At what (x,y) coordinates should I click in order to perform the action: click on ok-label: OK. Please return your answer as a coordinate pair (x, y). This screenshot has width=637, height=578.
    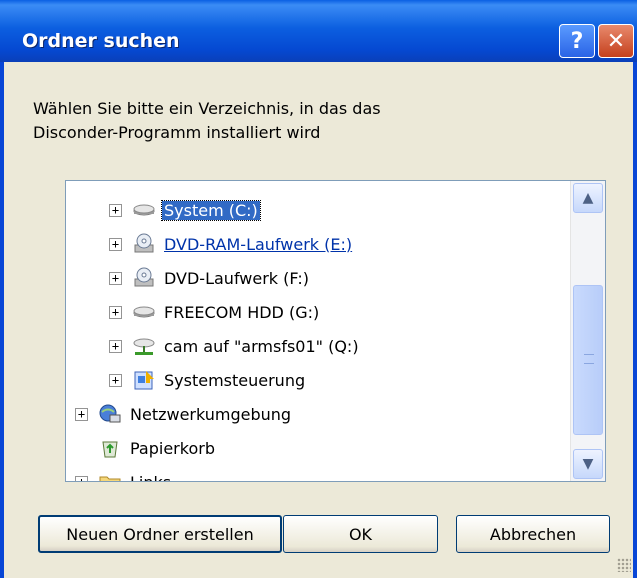
    Looking at the image, I should click on (360, 534).